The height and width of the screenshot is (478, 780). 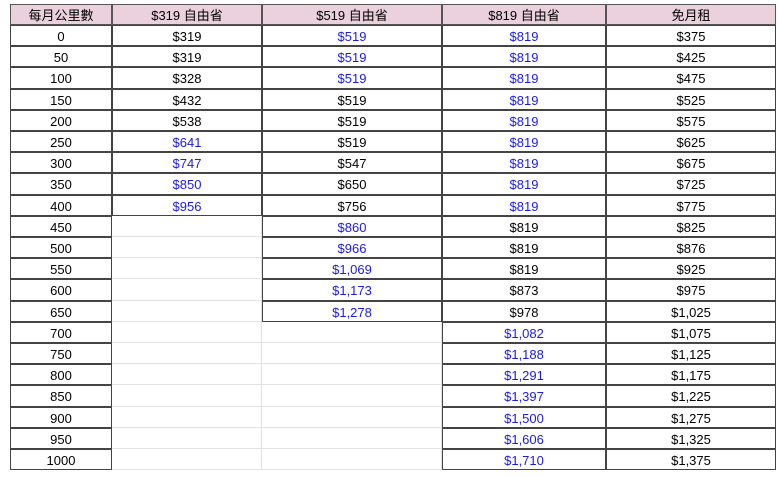 What do you see at coordinates (352, 205) in the screenshot?
I see `price-cell-p519: $756` at bounding box center [352, 205].